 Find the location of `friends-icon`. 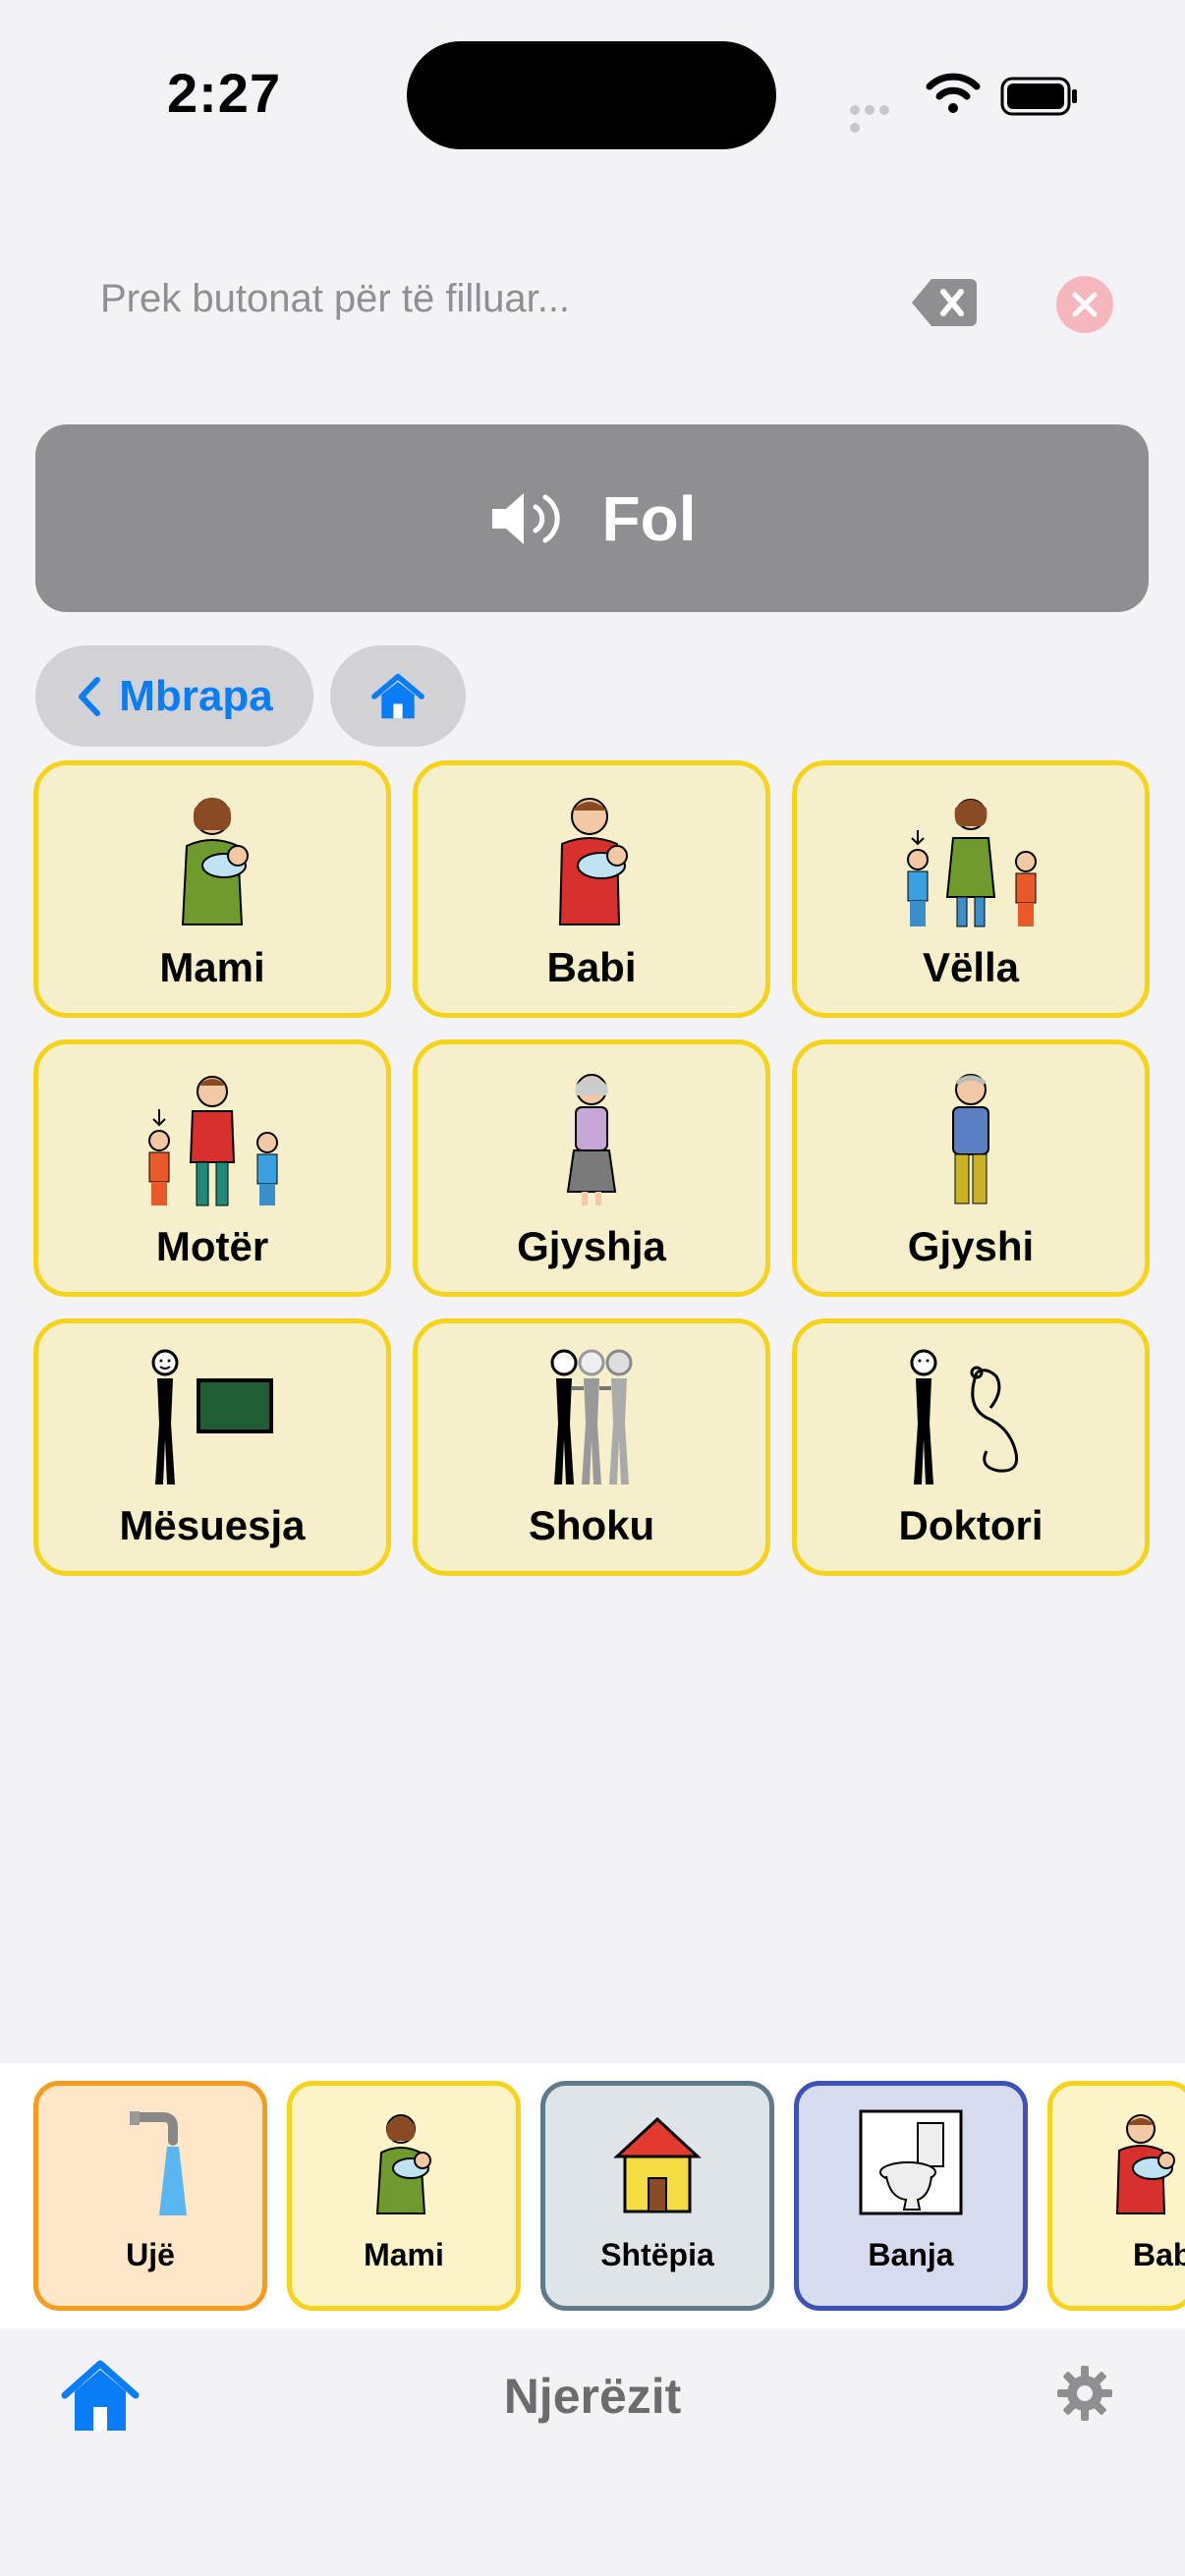

friends-icon is located at coordinates (592, 1416).